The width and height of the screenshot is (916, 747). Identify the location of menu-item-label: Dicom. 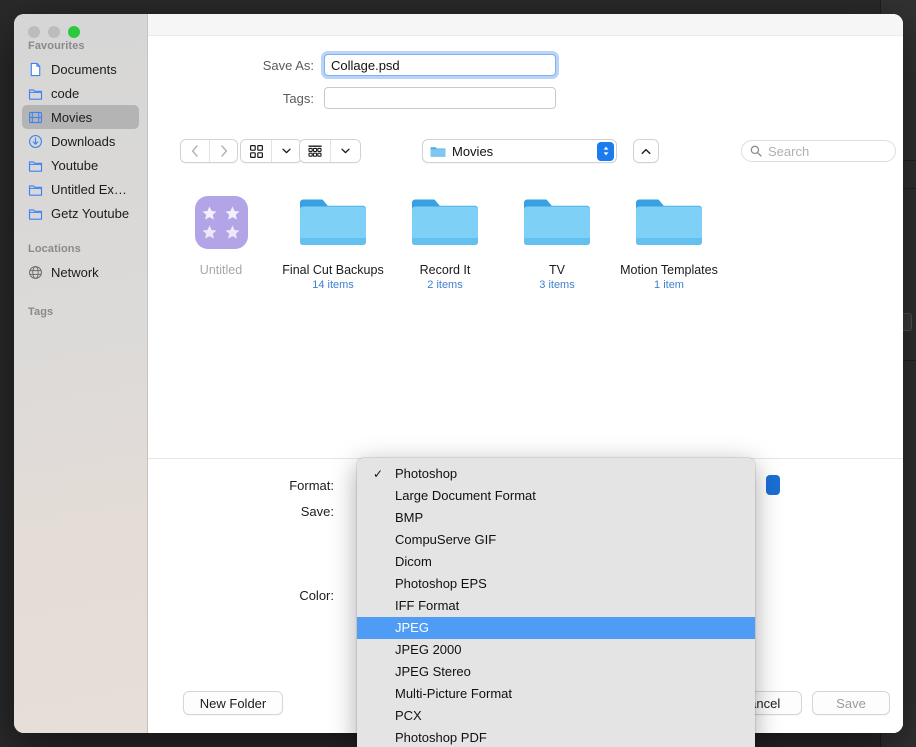
(413, 561).